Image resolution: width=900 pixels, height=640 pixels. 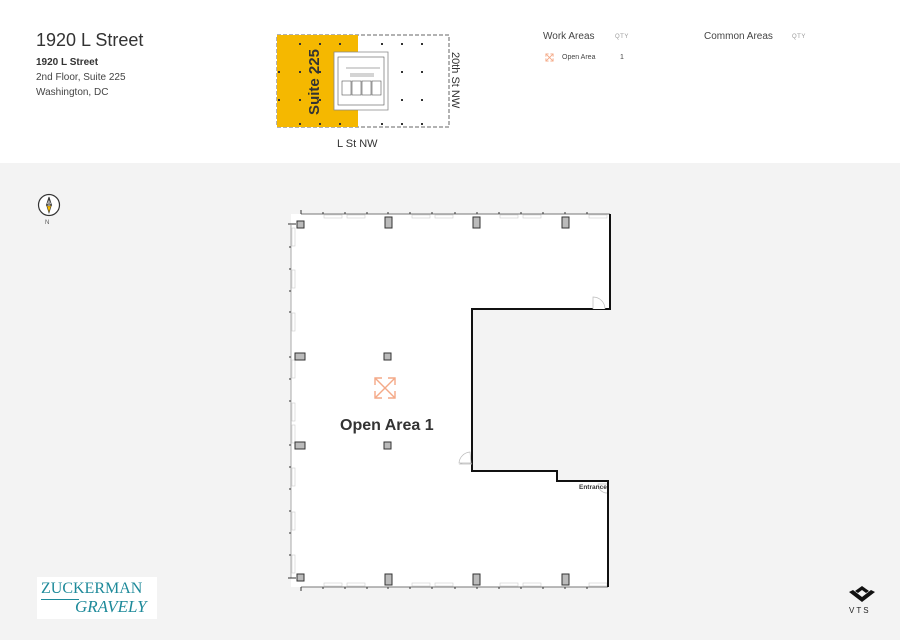 What do you see at coordinates (860, 610) in the screenshot?
I see `vts-logo-text: VTS` at bounding box center [860, 610].